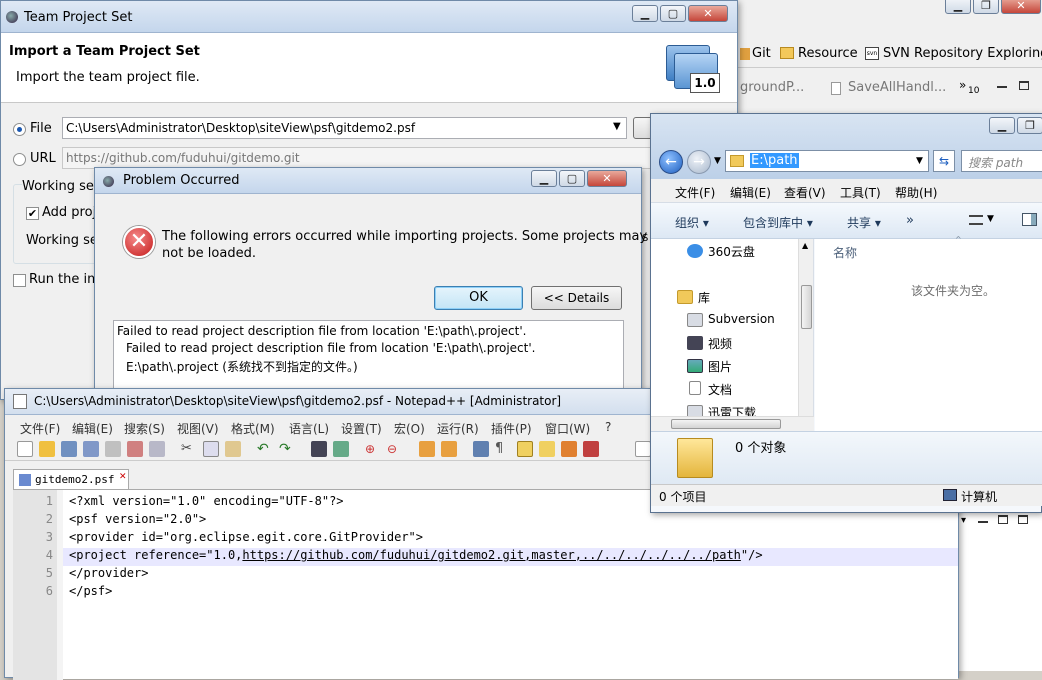 This screenshot has width=1042, height=680. What do you see at coordinates (717, 161) in the screenshot?
I see `recent-pages-chevron-icon: ▼` at bounding box center [717, 161].